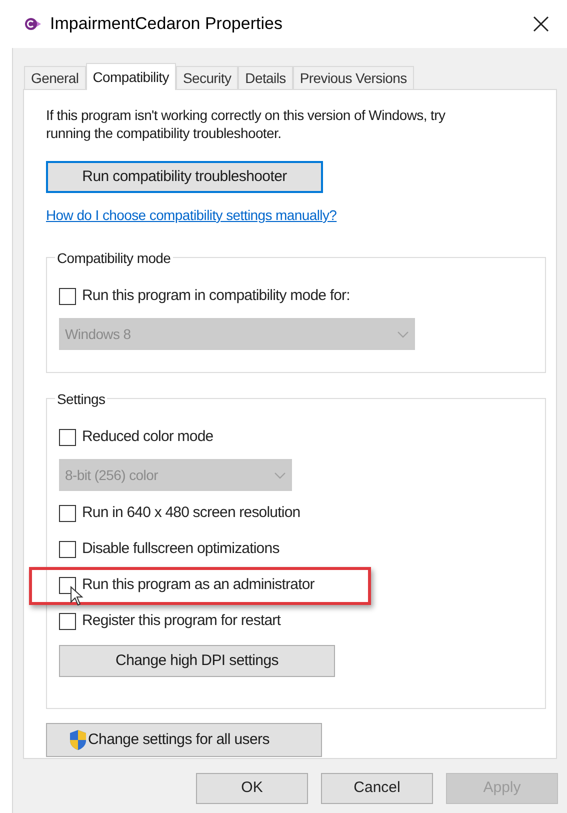 The image size is (567, 813). What do you see at coordinates (181, 620) in the screenshot?
I see `checkbox-label: Register this program for restart` at bounding box center [181, 620].